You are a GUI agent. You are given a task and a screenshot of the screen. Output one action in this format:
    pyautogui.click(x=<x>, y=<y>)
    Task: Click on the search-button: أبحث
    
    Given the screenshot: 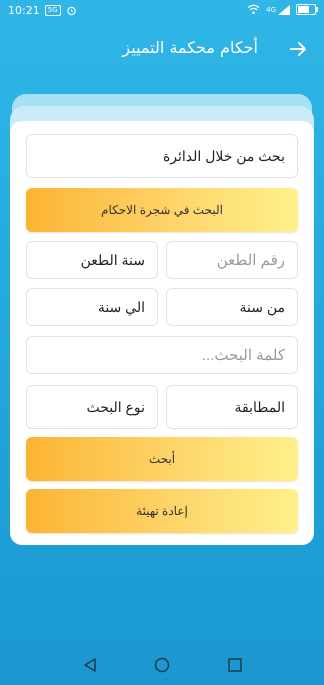 What is the action you would take?
    pyautogui.click(x=162, y=459)
    